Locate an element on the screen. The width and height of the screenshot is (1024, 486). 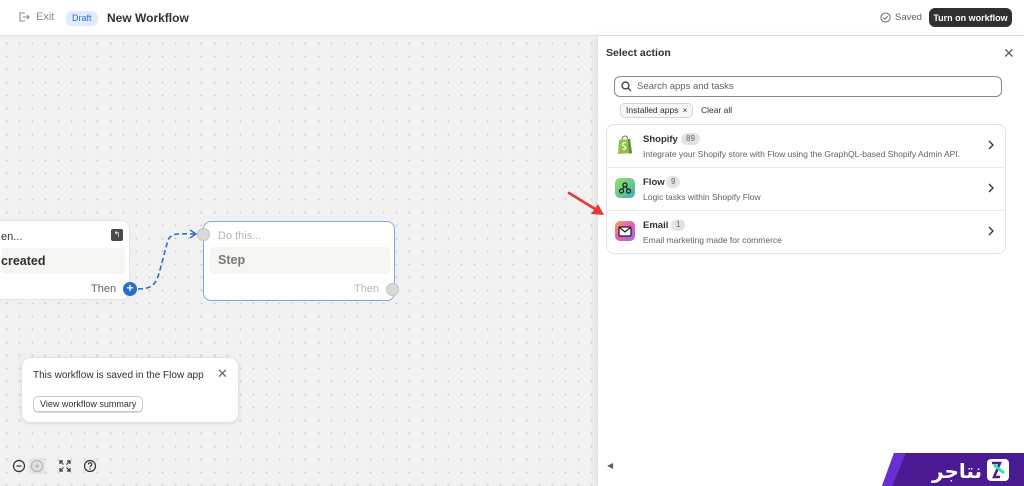
list-item-flow: Flow 9 Logic tasks within Shopify Flow is located at coordinates (806, 189).